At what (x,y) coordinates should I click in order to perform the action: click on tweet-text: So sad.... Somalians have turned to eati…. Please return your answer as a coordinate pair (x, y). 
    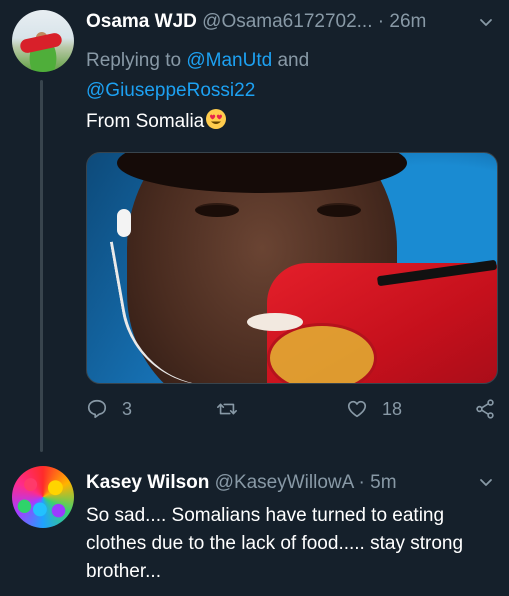
    Looking at the image, I should click on (275, 543).